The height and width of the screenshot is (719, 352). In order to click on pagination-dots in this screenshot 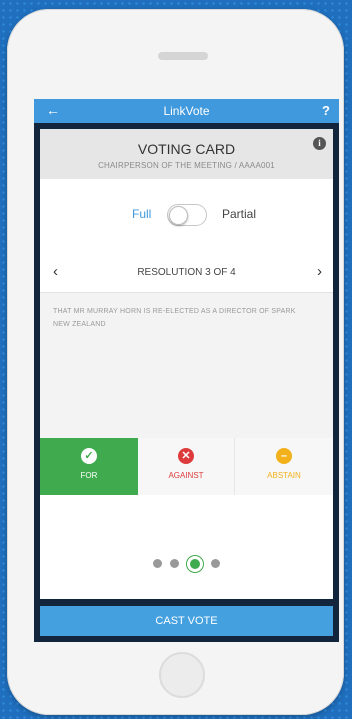, I will do `click(186, 563)`.